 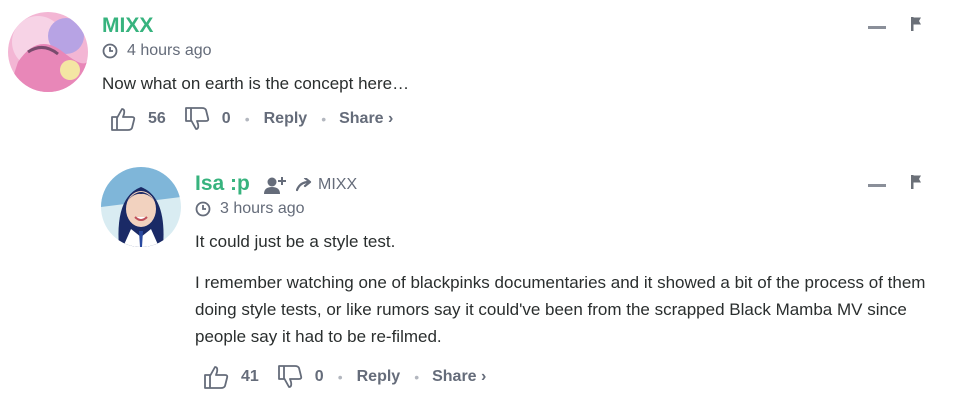 What do you see at coordinates (216, 377) in the screenshot?
I see `thumbs-up-icon` at bounding box center [216, 377].